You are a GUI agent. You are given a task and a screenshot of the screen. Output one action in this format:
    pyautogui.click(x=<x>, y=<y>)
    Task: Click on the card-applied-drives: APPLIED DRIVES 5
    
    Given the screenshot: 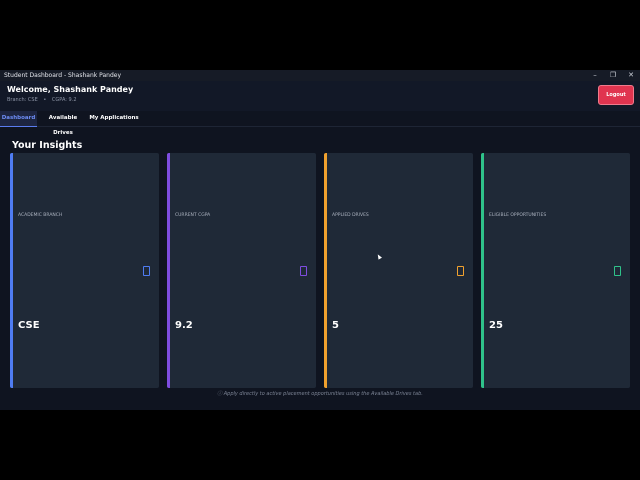 What is the action you would take?
    pyautogui.click(x=398, y=270)
    